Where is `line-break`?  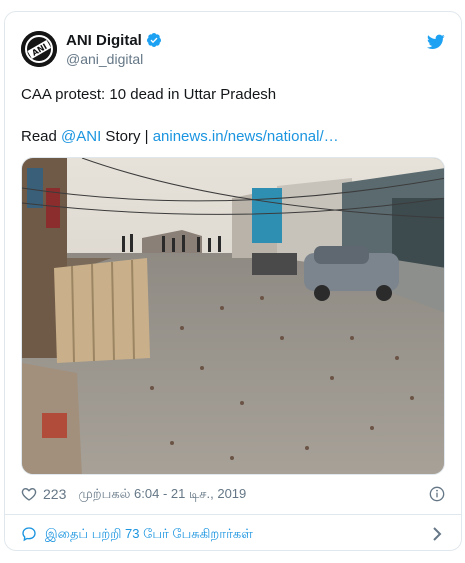 line-break is located at coordinates (233, 115).